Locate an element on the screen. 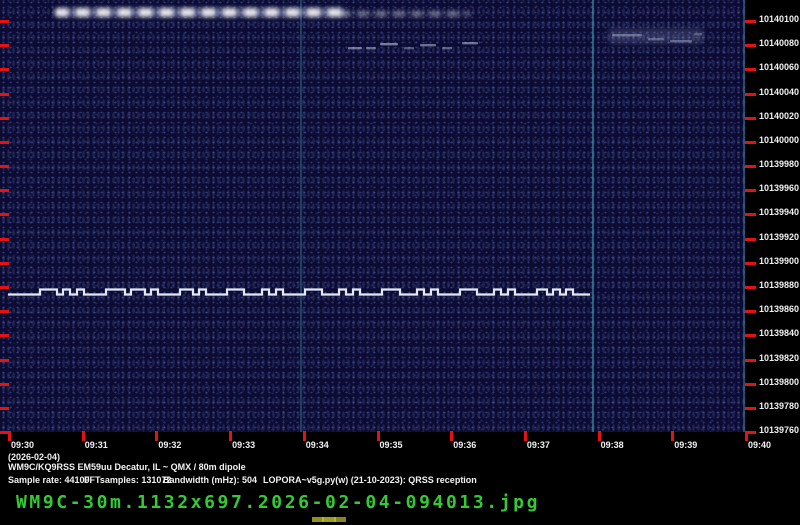  main-fsk-cw-trace is located at coordinates (299, 292).